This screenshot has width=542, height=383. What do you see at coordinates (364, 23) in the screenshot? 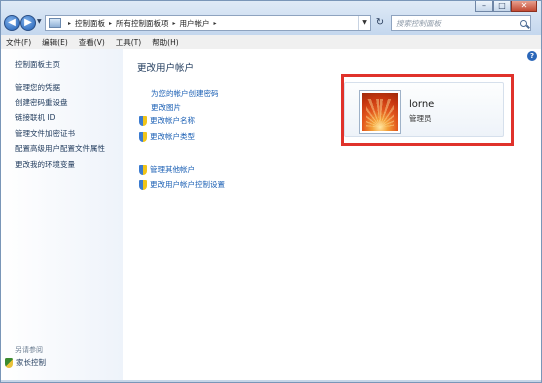
I see `address-history-chevron-down-icon: ▼` at bounding box center [364, 23].